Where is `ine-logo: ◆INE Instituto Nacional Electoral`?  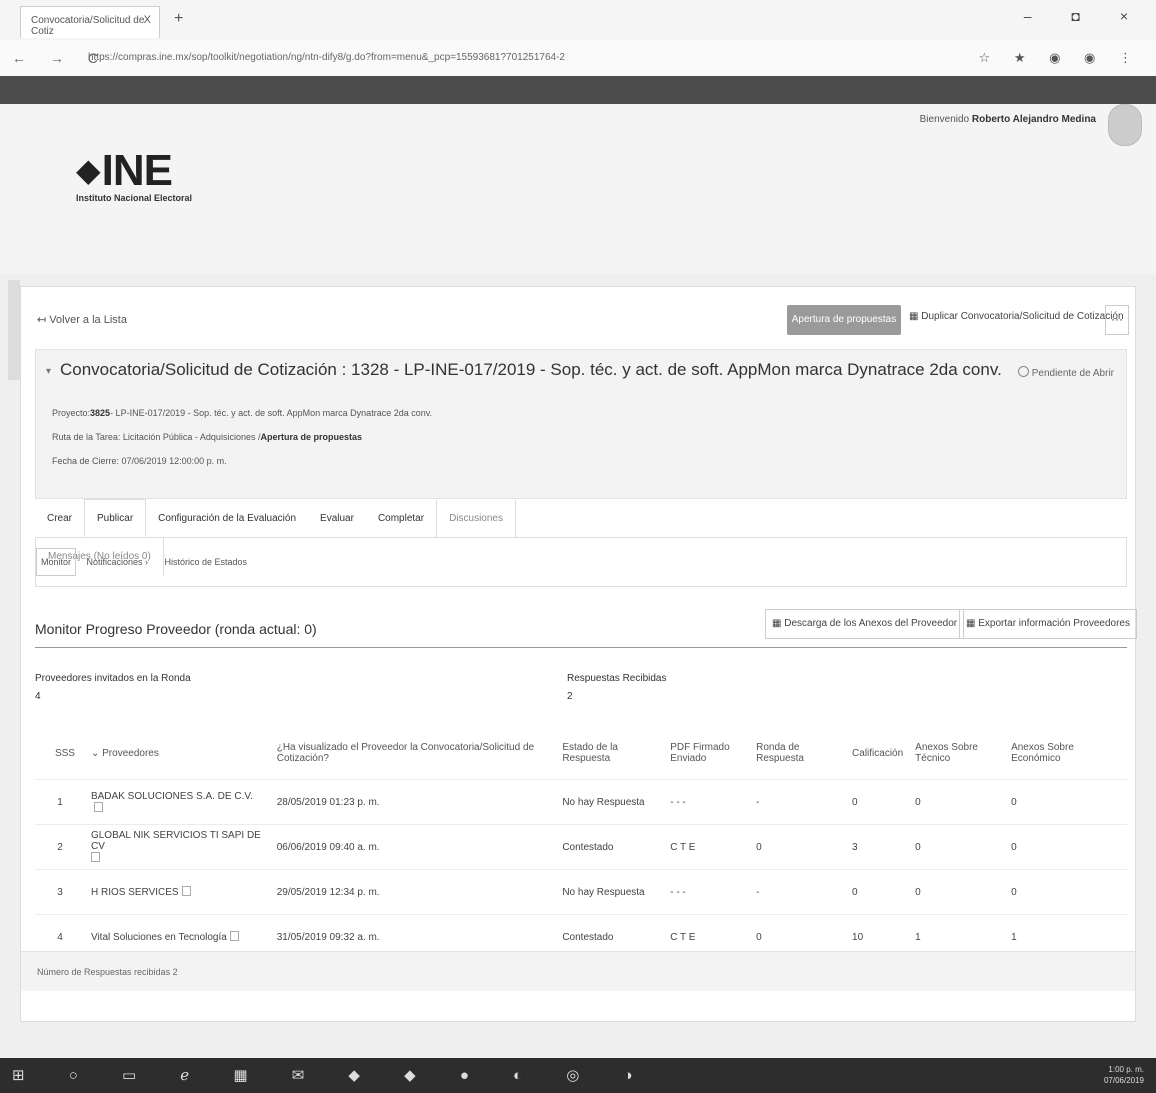
ine-logo: ◆INE Instituto Nacional Electoral is located at coordinates (134, 176).